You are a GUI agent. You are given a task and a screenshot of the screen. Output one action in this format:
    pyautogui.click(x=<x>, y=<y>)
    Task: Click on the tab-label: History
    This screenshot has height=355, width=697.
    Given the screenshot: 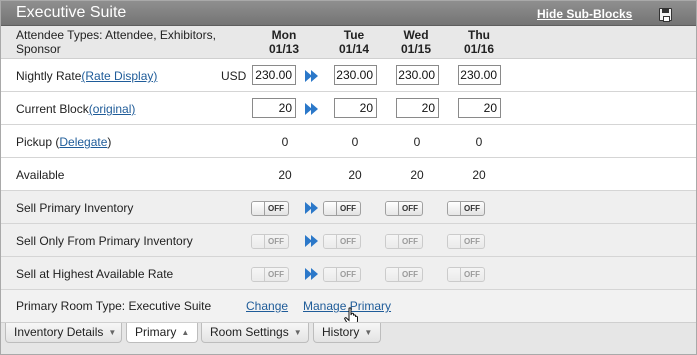 What is the action you would take?
    pyautogui.click(x=341, y=332)
    